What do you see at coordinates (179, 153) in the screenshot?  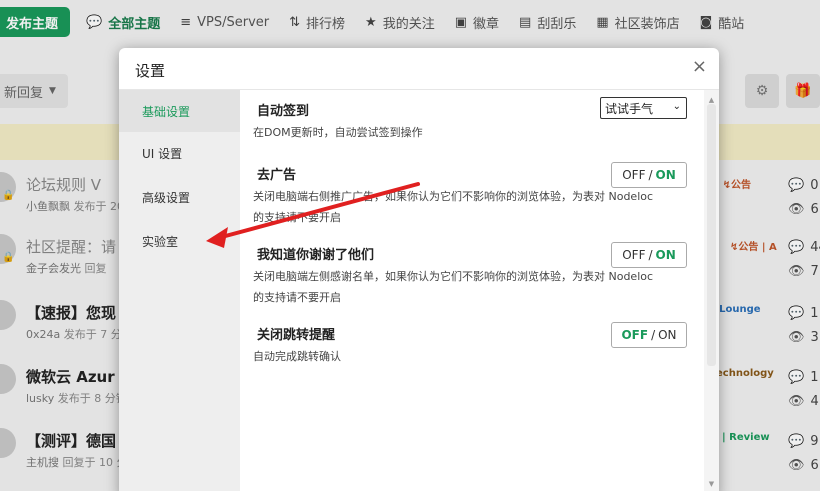 I see `tab-1: UI 设置` at bounding box center [179, 153].